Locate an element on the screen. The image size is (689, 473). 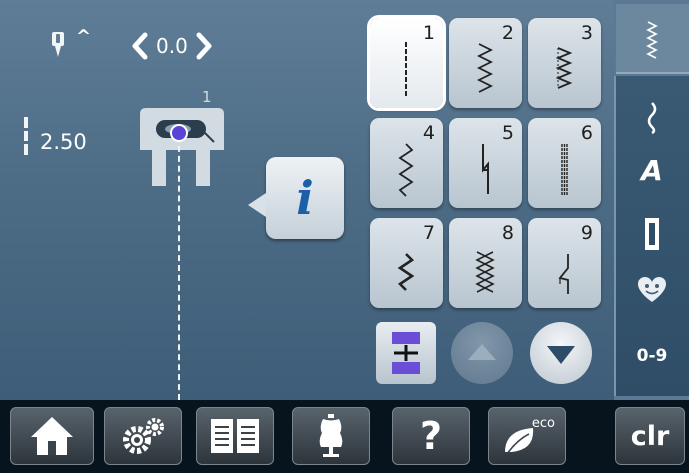
clear-label: clr is located at coordinates (650, 436).